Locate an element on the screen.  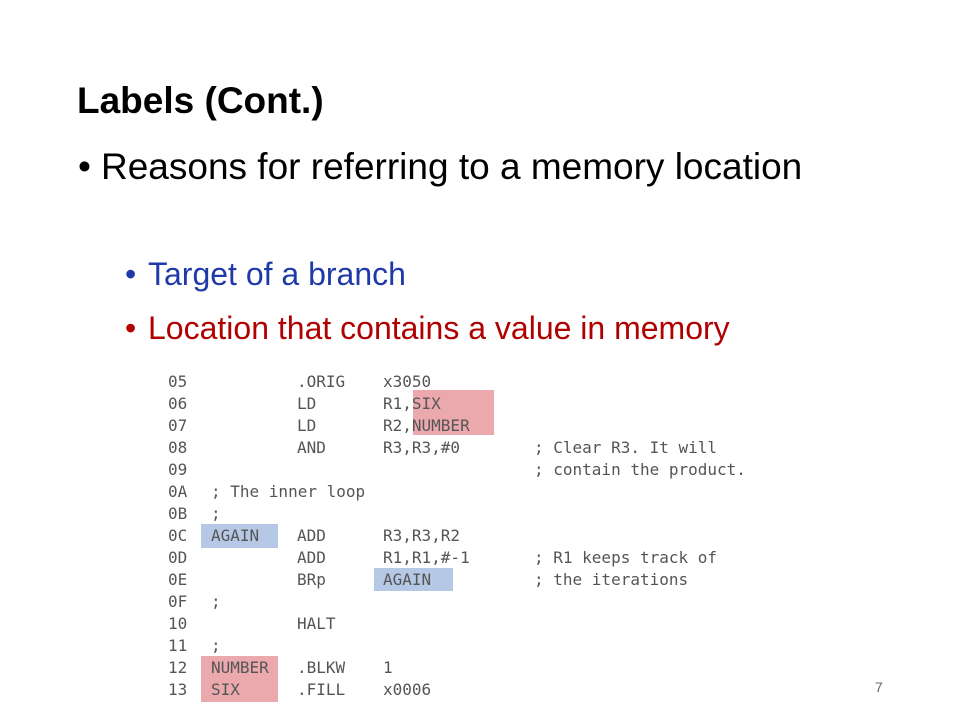
code-operands: R3,R3,#0 is located at coordinates (422, 447).